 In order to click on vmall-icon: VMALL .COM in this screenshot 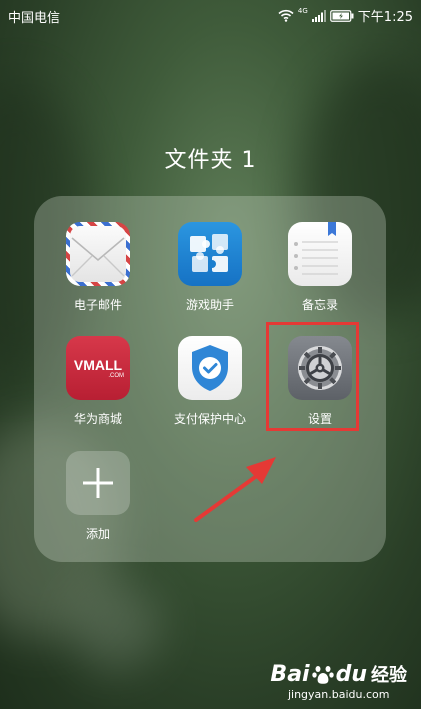, I will do `click(98, 368)`.